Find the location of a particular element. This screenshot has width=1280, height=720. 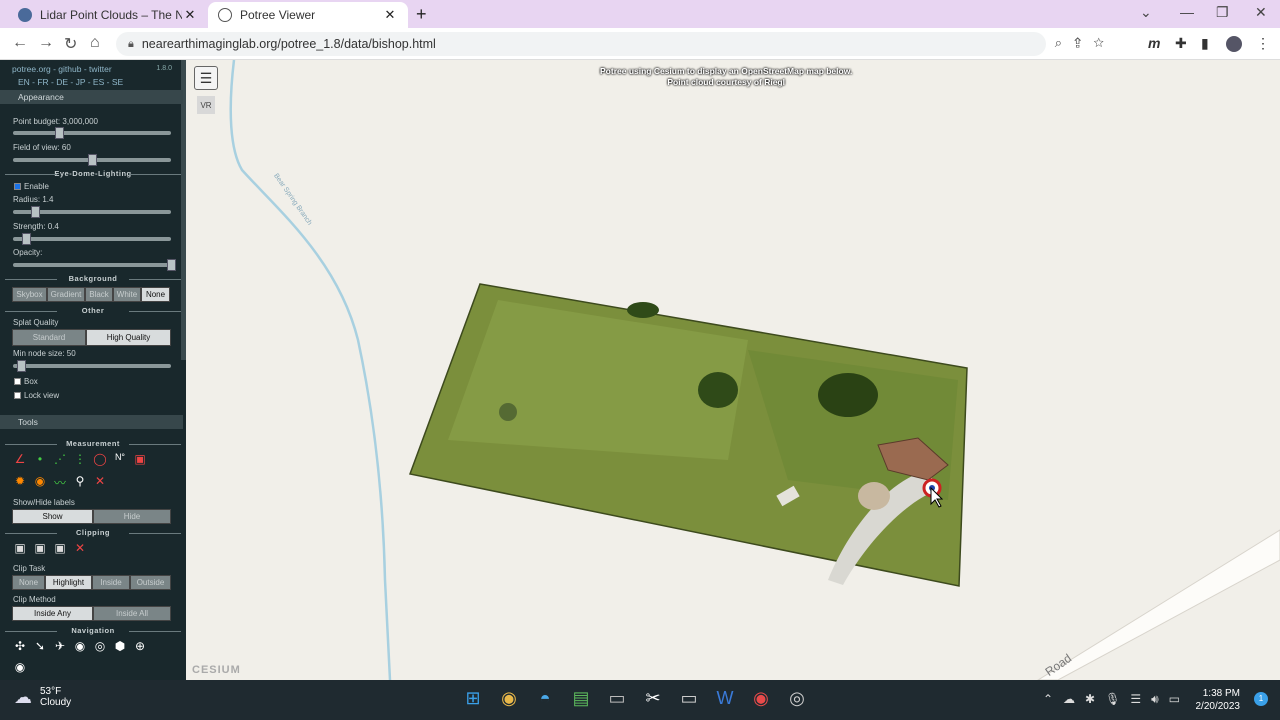

volume-sphere-icon: ◉ is located at coordinates (40, 482).